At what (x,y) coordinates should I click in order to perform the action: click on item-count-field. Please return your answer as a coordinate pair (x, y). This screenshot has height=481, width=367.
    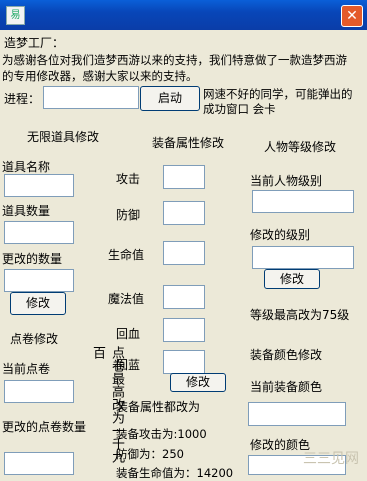
    Looking at the image, I should click on (39, 232).